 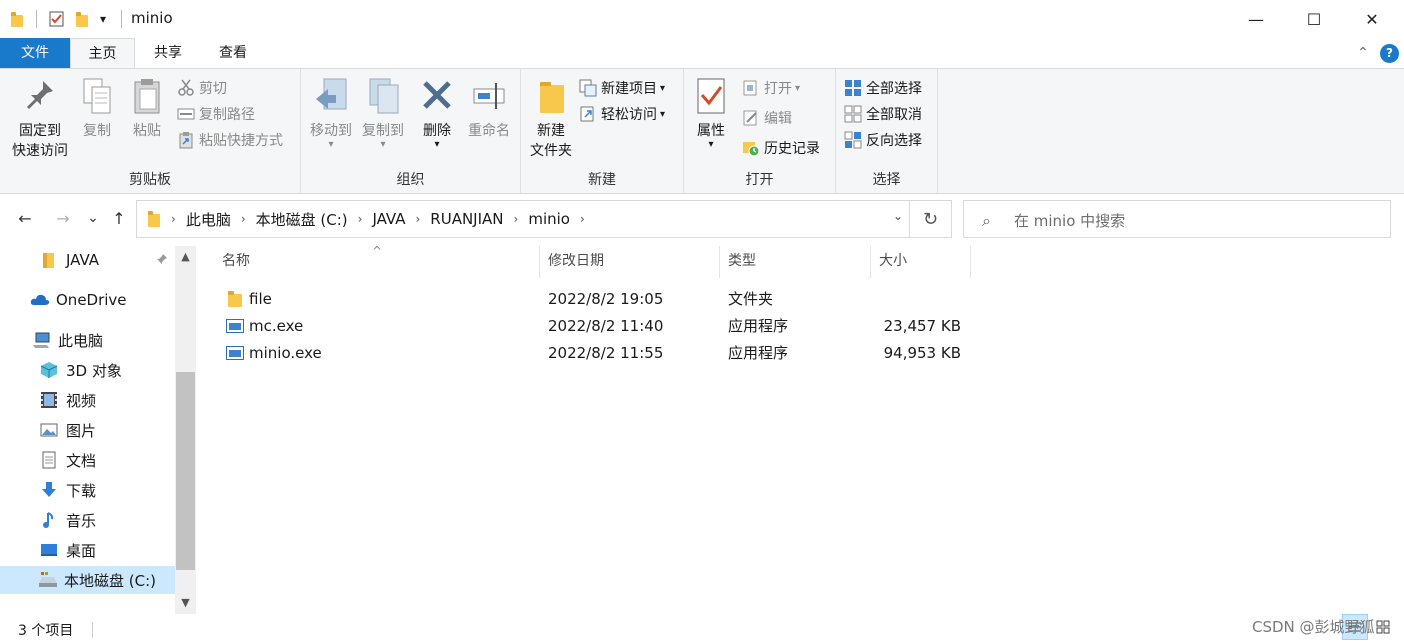 What do you see at coordinates (82, 19) in the screenshot?
I see `new-folder-quick-access-button` at bounding box center [82, 19].